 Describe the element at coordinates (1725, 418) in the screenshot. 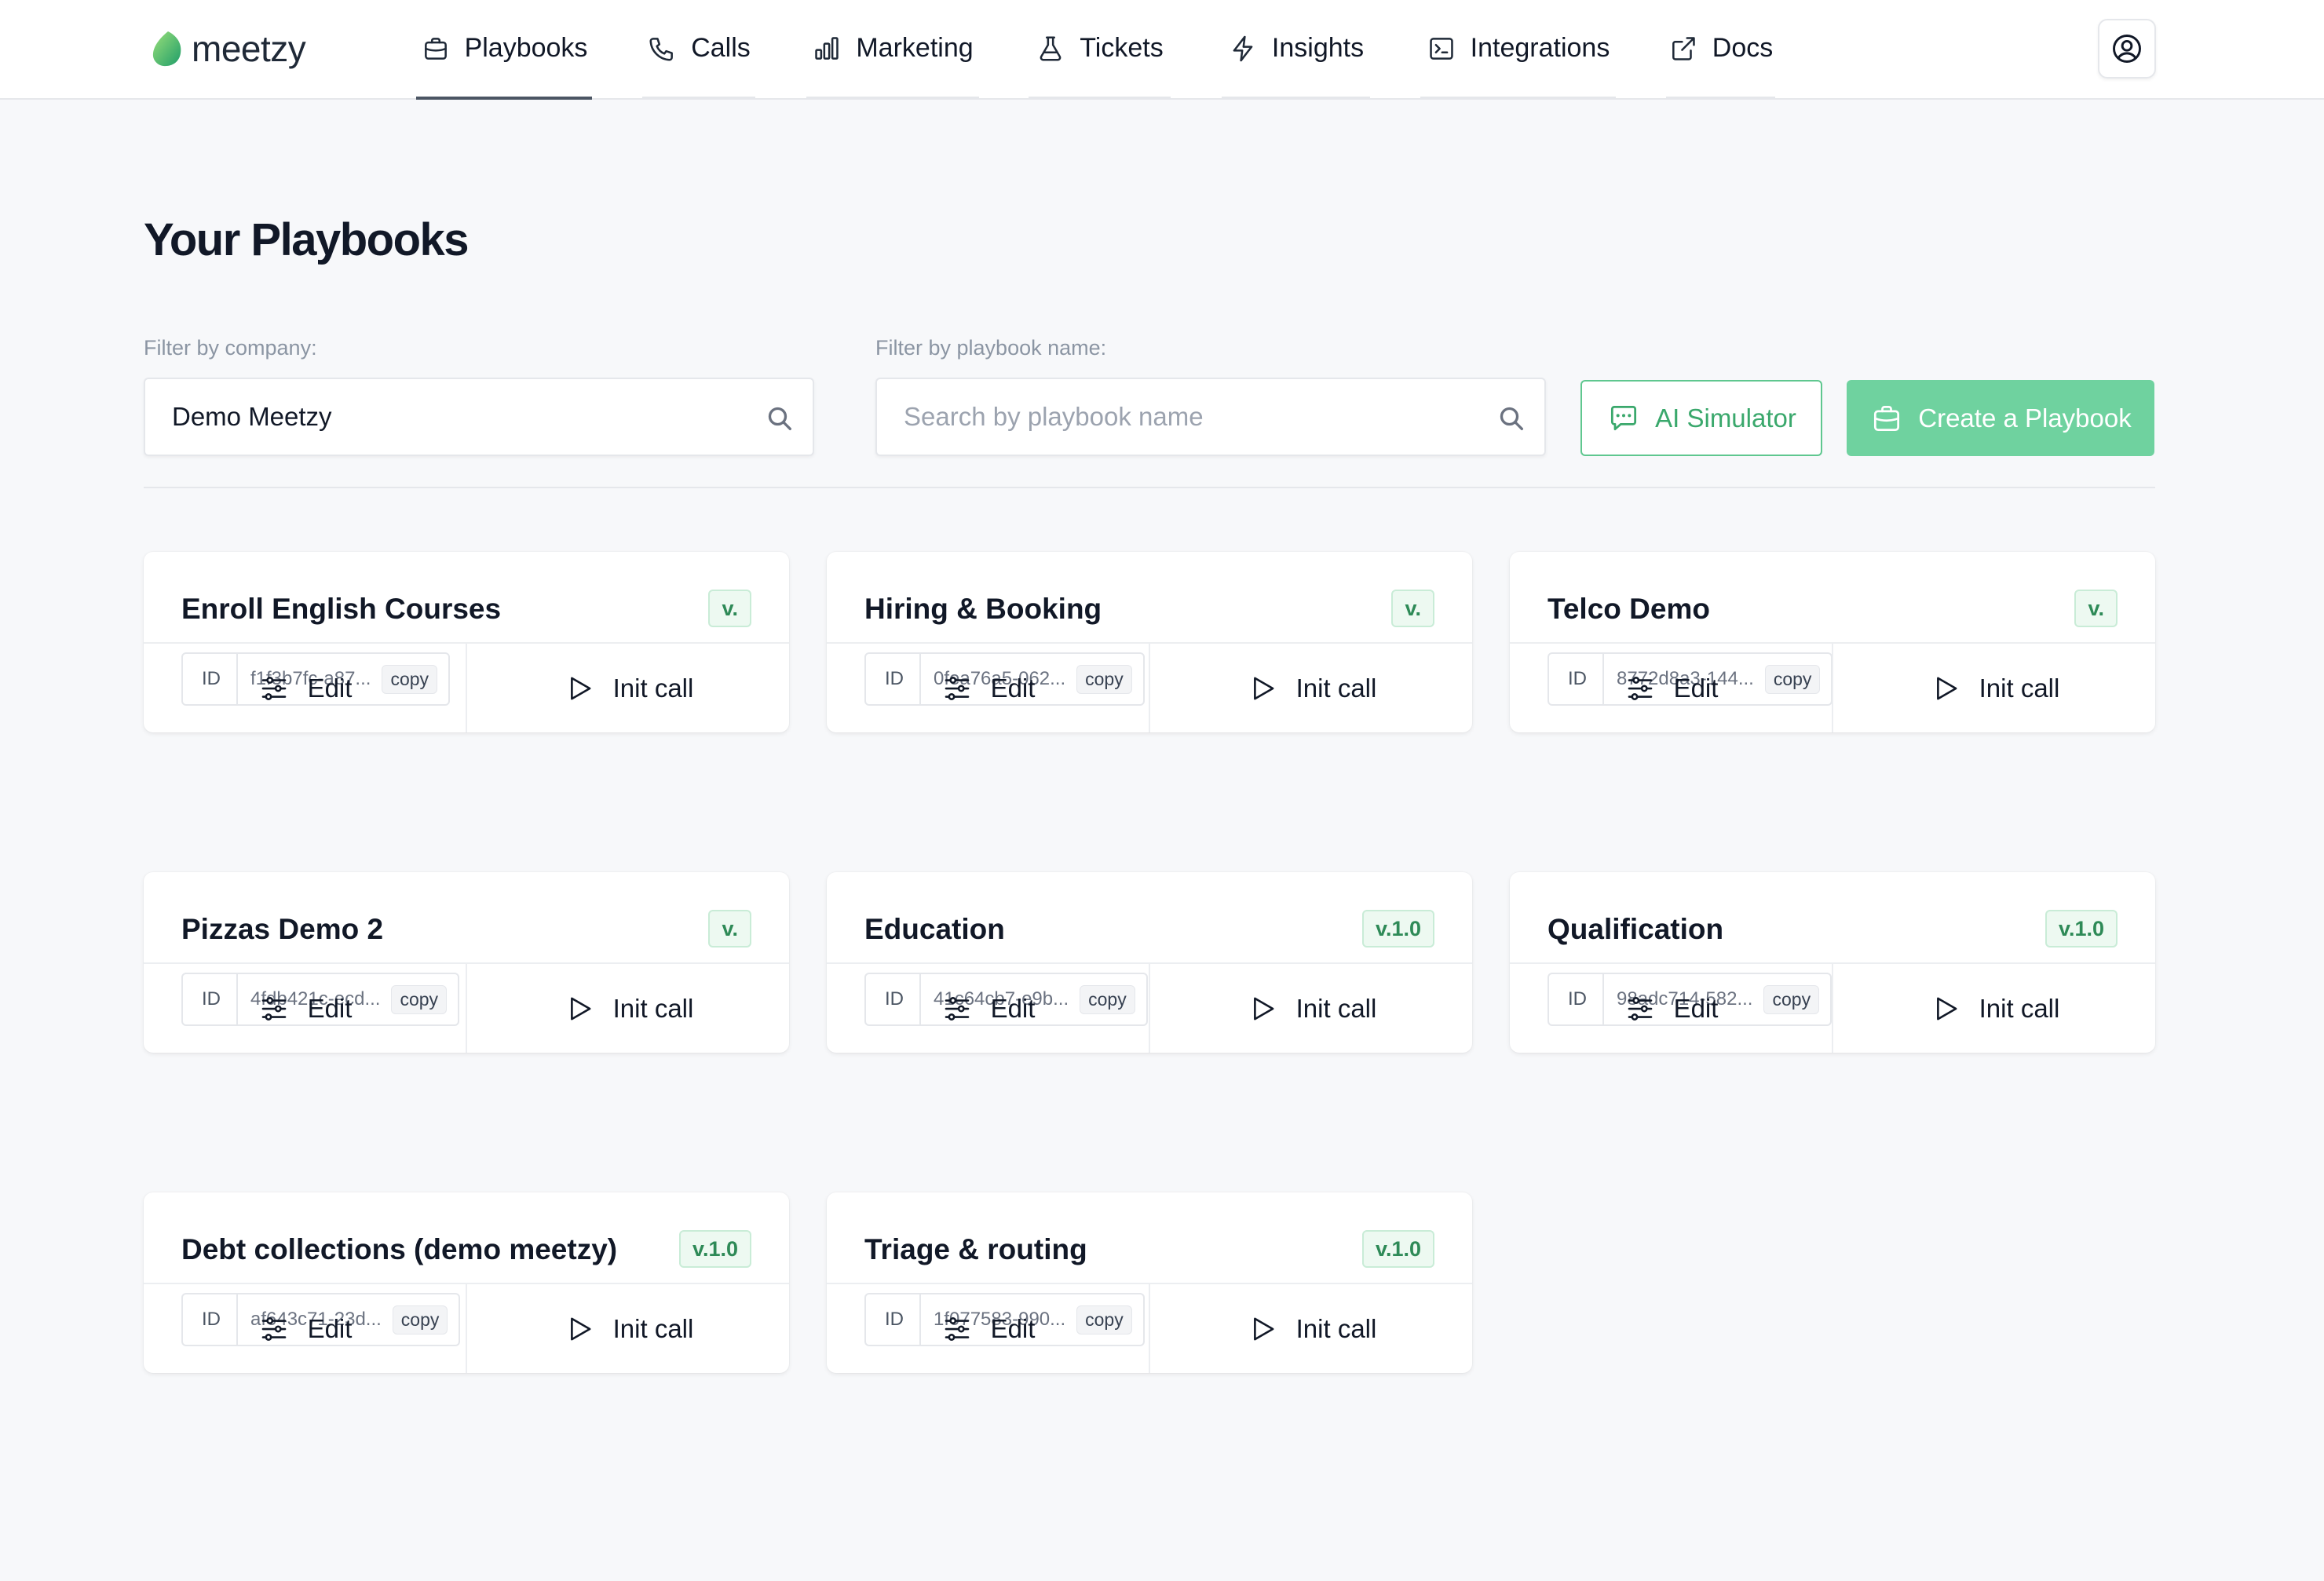

I see `ai-simulator-label: AI Simulator` at that location.